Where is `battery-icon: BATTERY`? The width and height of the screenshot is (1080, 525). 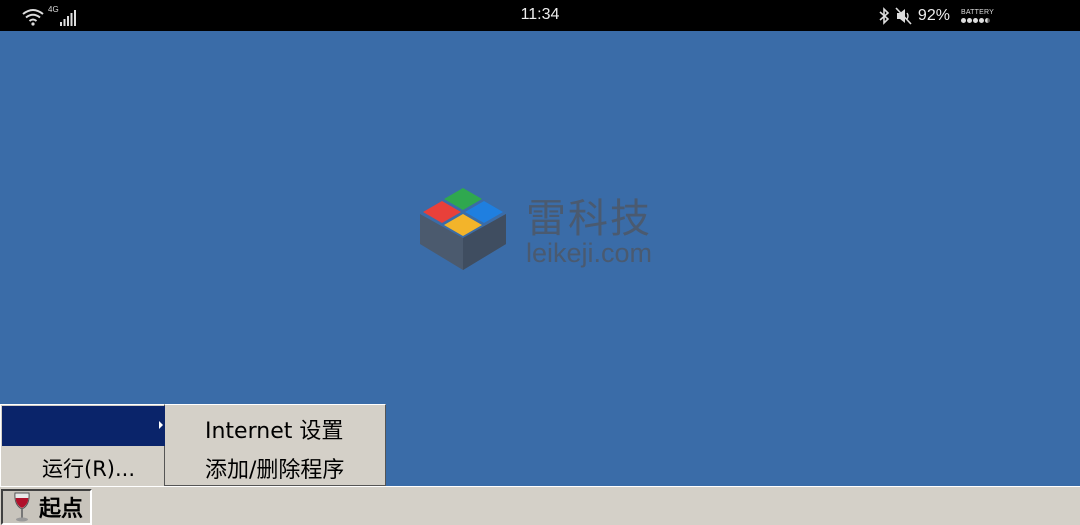 battery-icon: BATTERY is located at coordinates (977, 16).